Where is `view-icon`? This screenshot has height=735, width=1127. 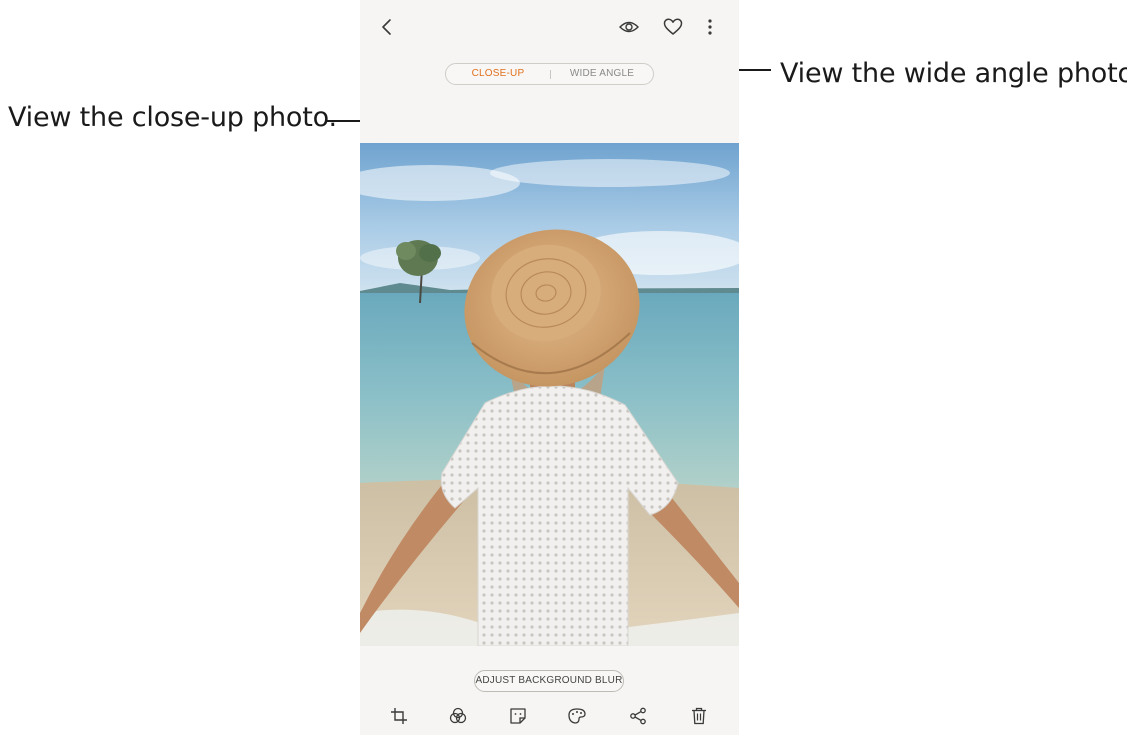 view-icon is located at coordinates (629, 27).